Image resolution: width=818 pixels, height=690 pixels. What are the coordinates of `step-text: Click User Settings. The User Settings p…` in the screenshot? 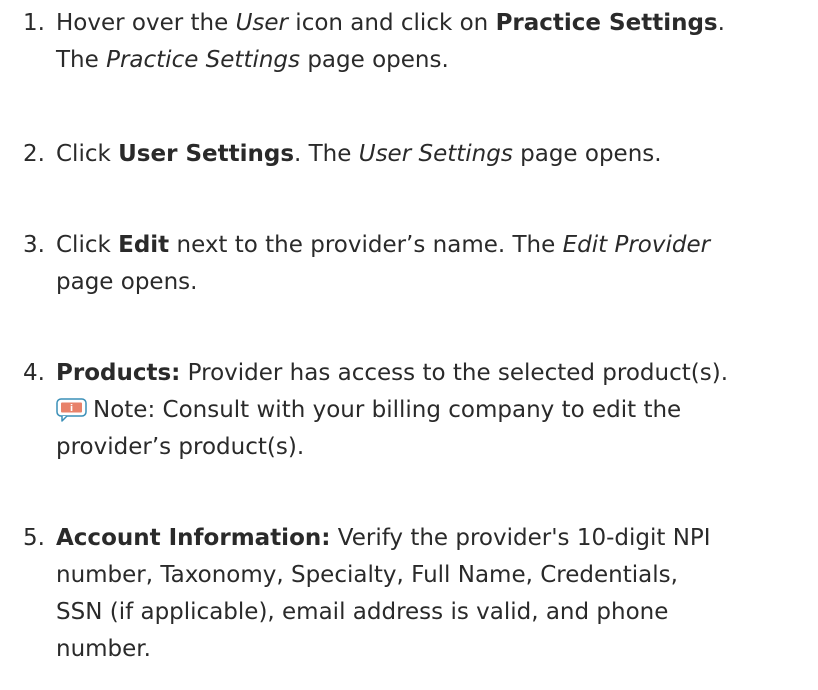 It's located at (431, 154).